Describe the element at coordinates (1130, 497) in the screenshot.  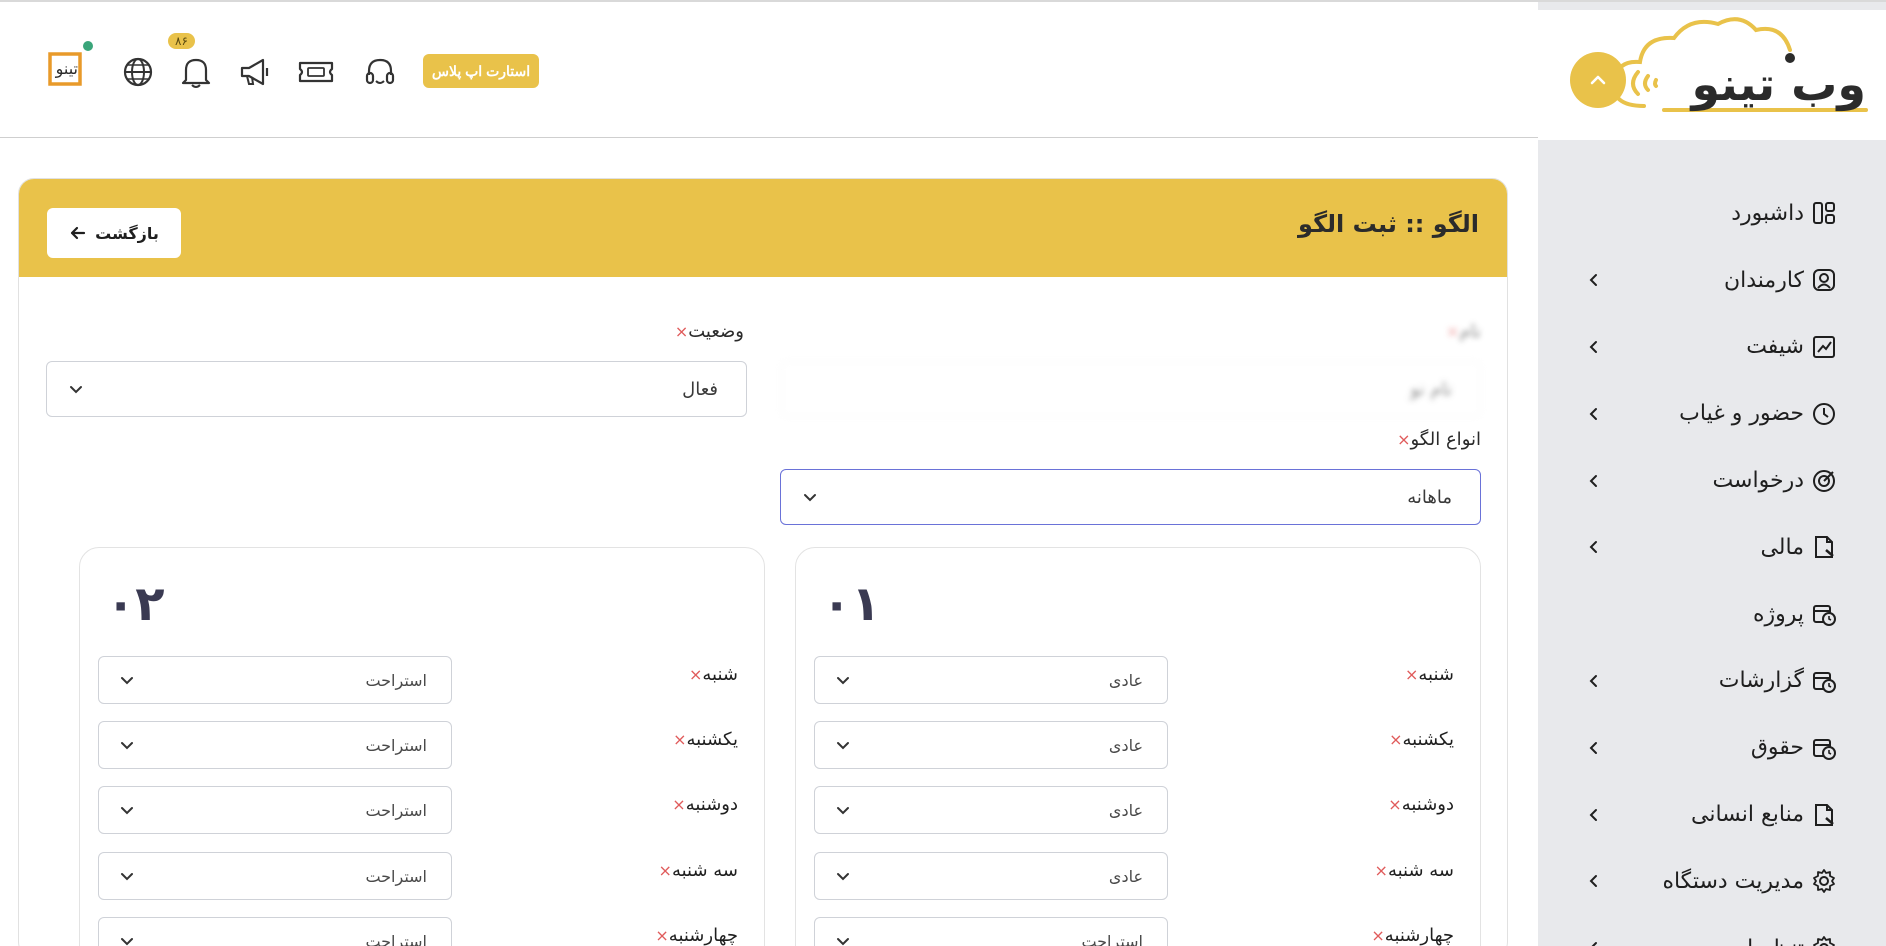
I see `pattern-type-select: ماهانه` at that location.